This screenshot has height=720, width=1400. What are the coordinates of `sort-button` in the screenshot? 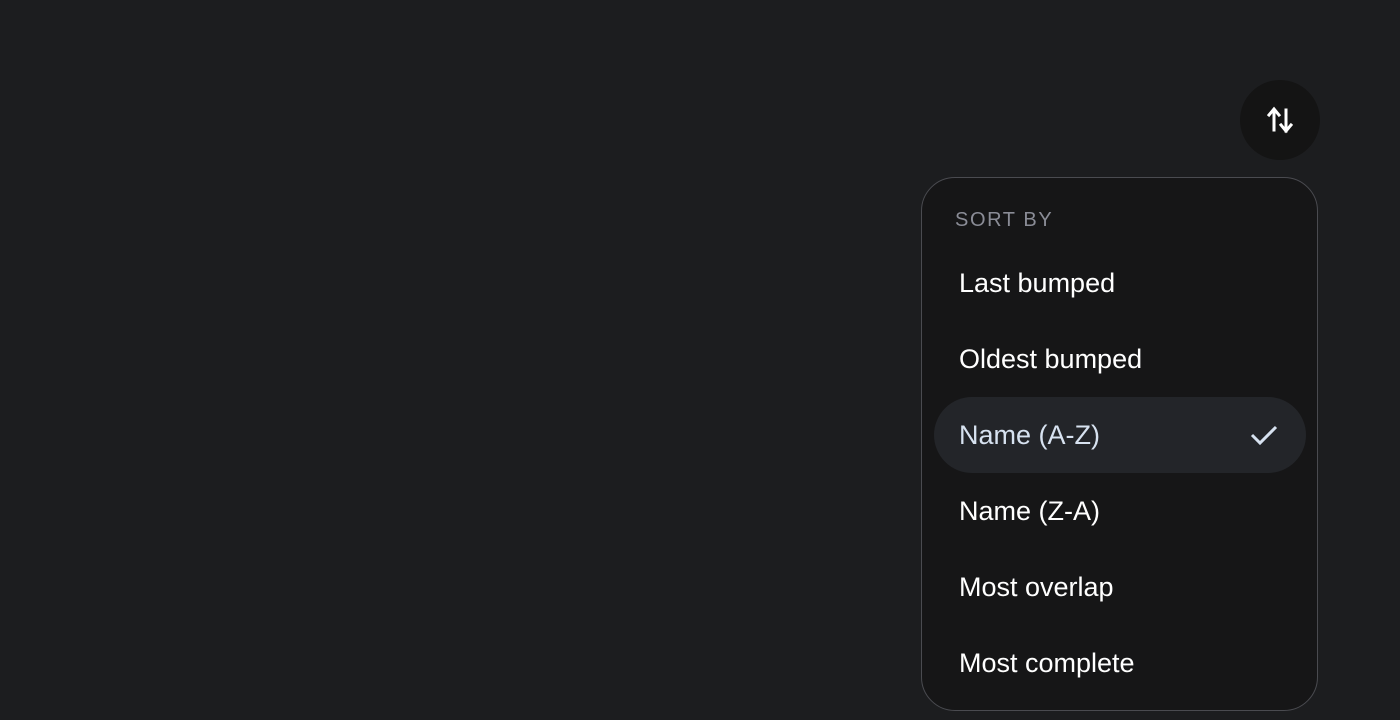 It's located at (1280, 120).